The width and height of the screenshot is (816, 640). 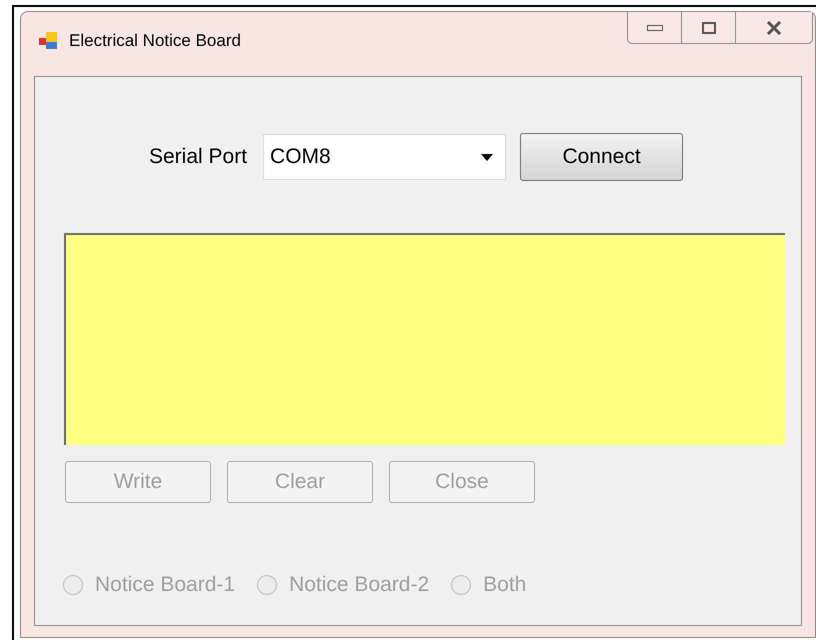 What do you see at coordinates (165, 585) in the screenshot?
I see `radio-label: Notice Board-1` at bounding box center [165, 585].